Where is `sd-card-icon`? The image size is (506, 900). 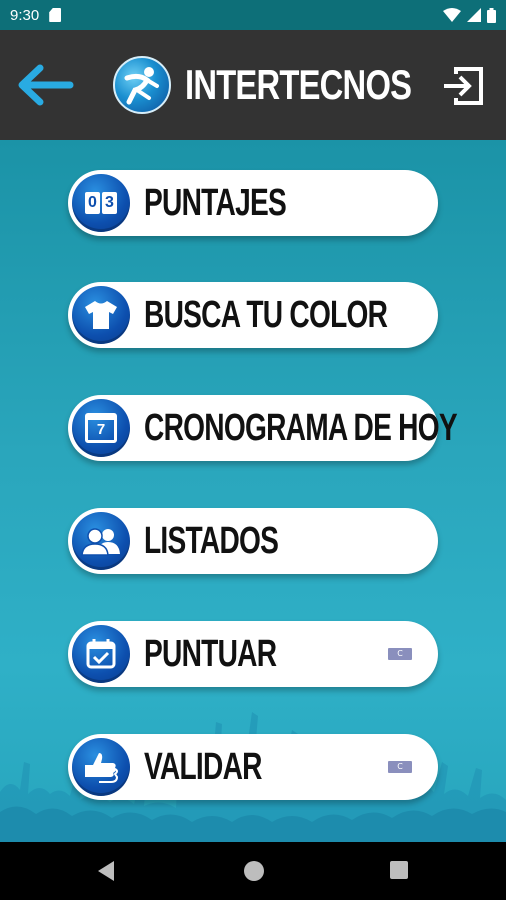 sd-card-icon is located at coordinates (55, 15).